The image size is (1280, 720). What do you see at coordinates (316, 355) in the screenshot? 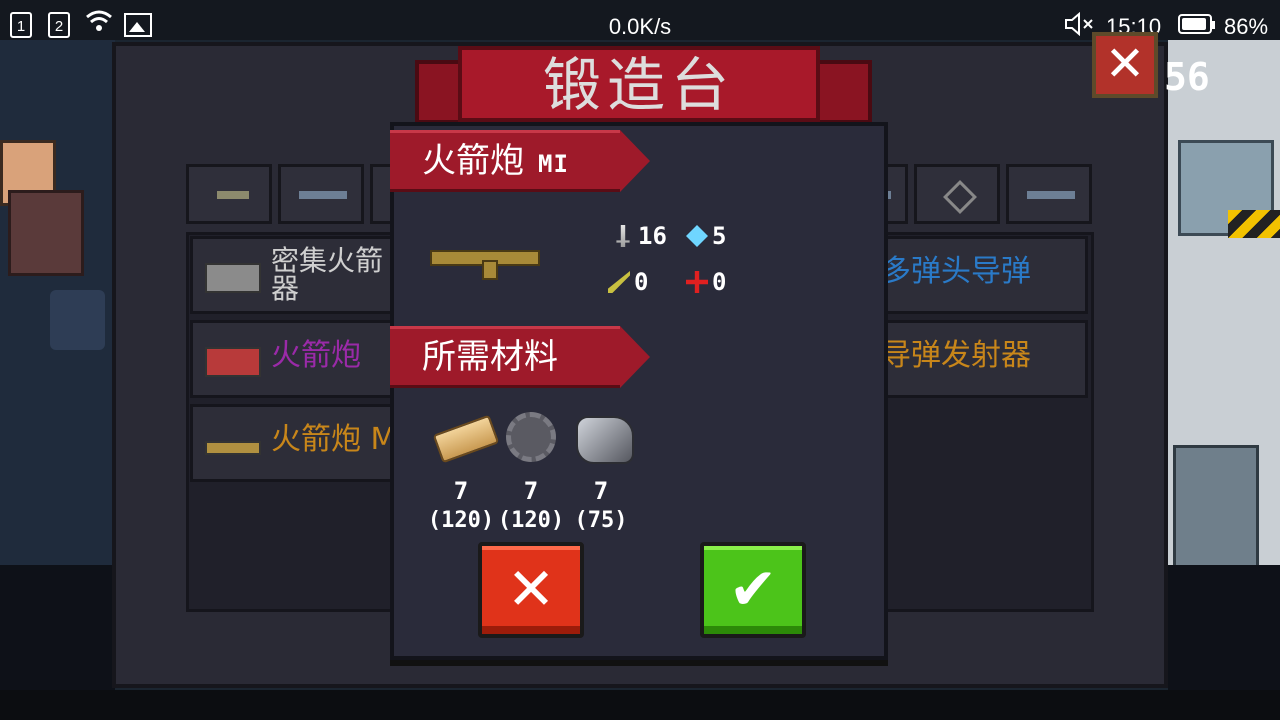
I see `list-item-label: 火箭炮` at bounding box center [316, 355].